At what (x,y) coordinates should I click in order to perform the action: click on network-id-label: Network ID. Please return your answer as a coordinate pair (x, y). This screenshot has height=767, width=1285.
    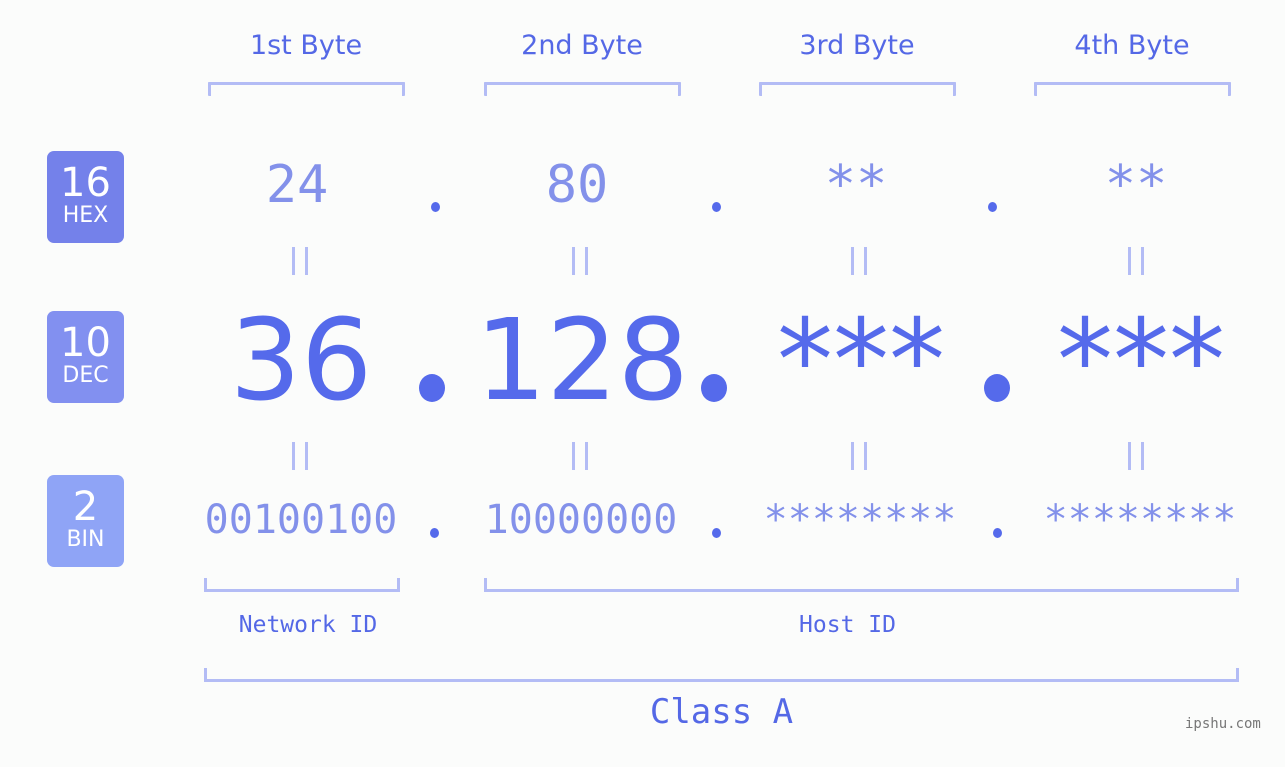
    Looking at the image, I should click on (308, 625).